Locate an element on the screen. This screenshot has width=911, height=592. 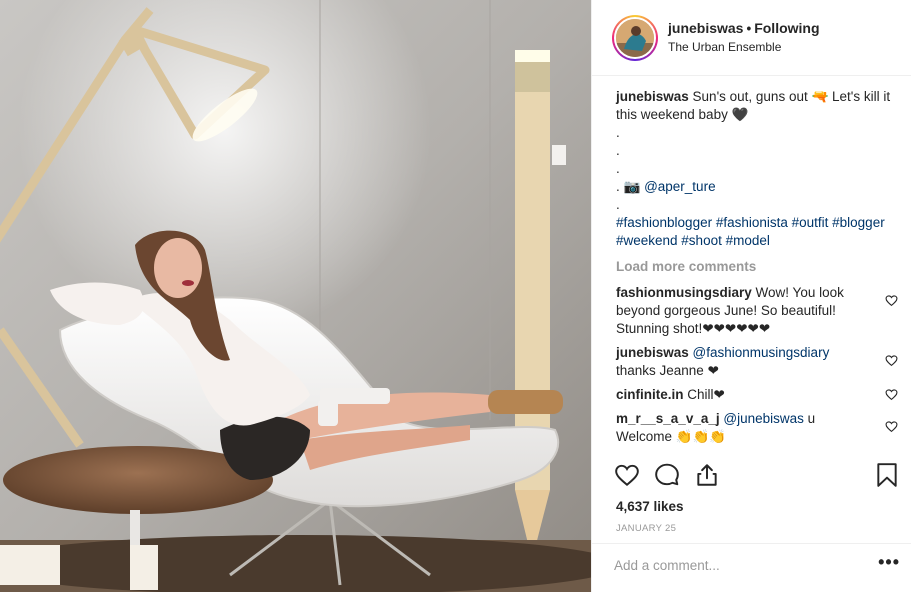
more-options-icon: ••• is located at coordinates (889, 562).